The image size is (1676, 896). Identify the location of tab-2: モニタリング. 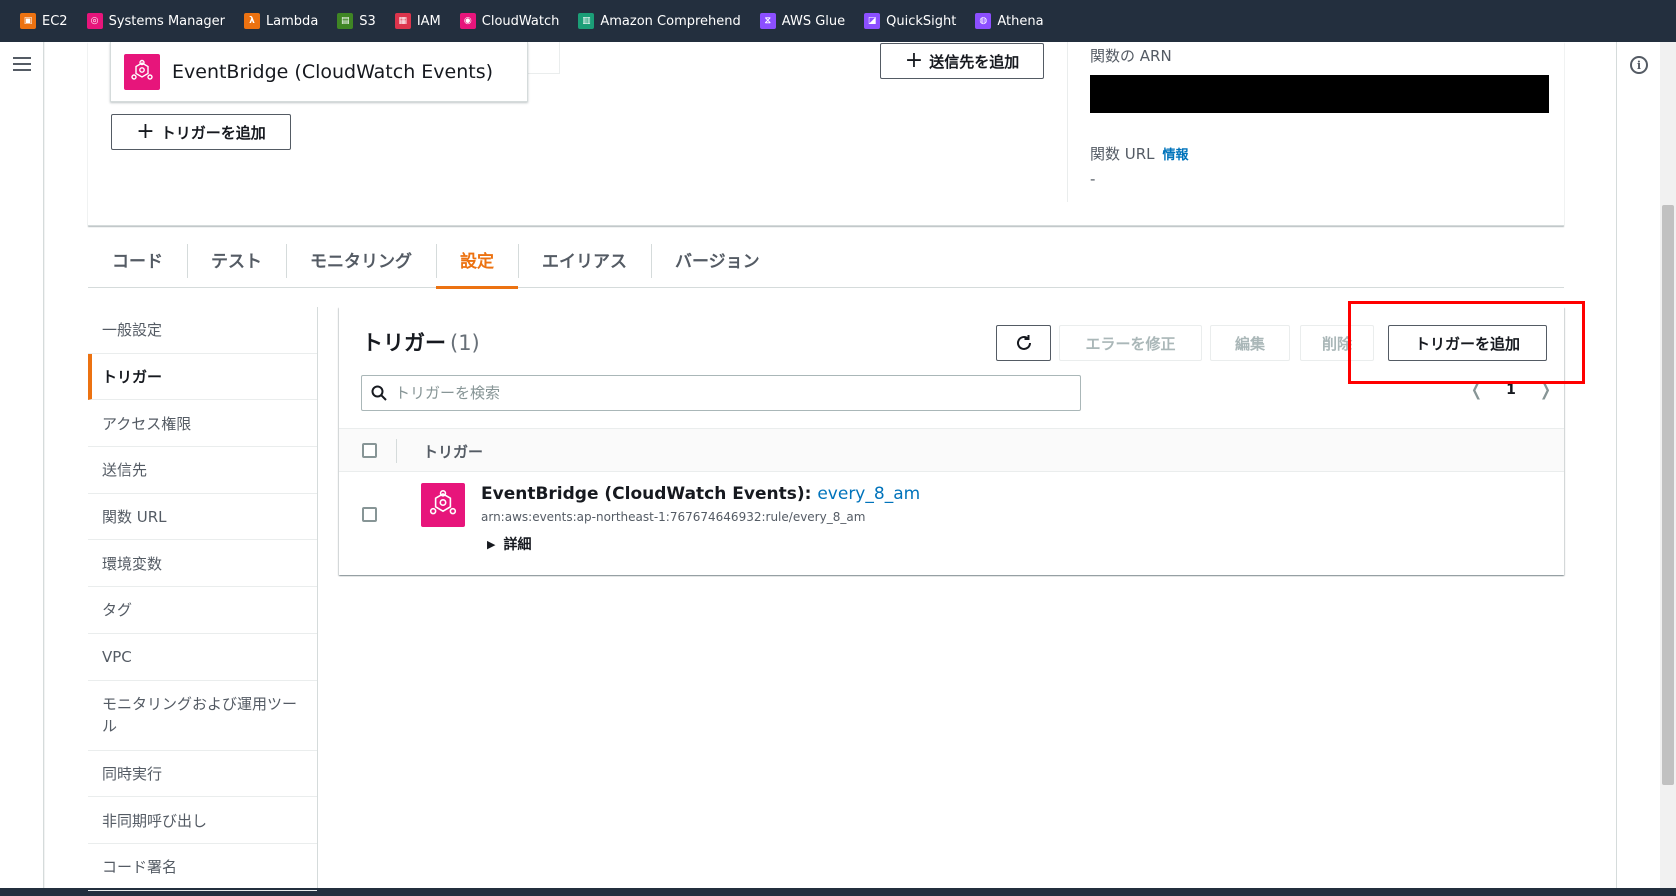
(361, 260).